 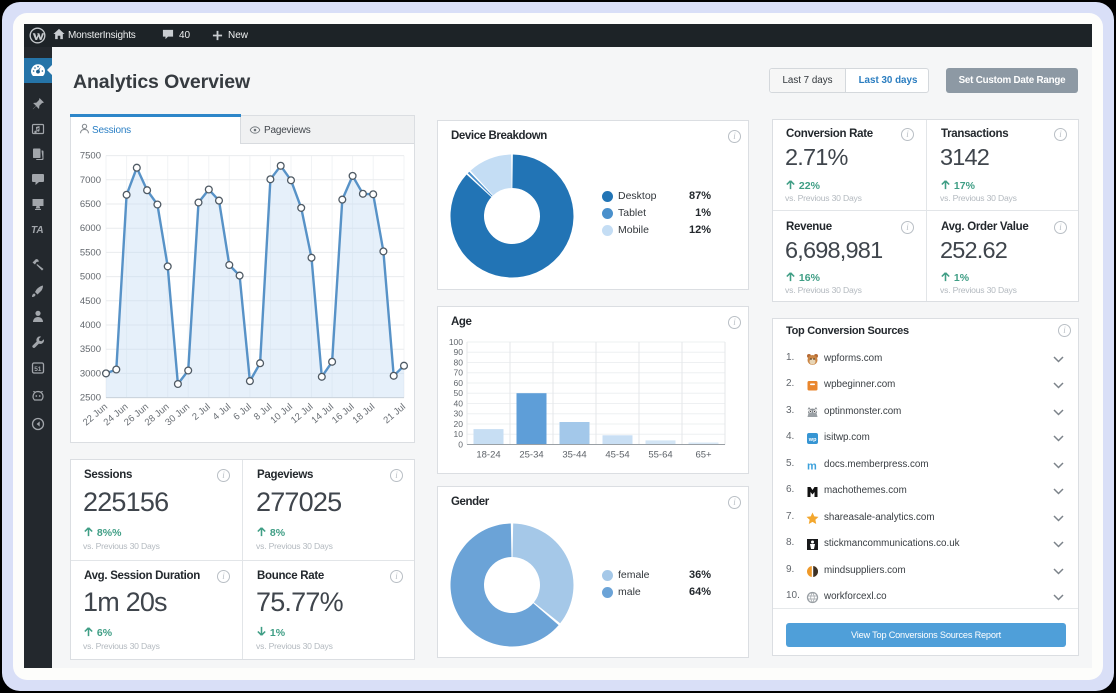 What do you see at coordinates (812, 440) in the screenshot?
I see `svg-text: wp` at bounding box center [812, 440].